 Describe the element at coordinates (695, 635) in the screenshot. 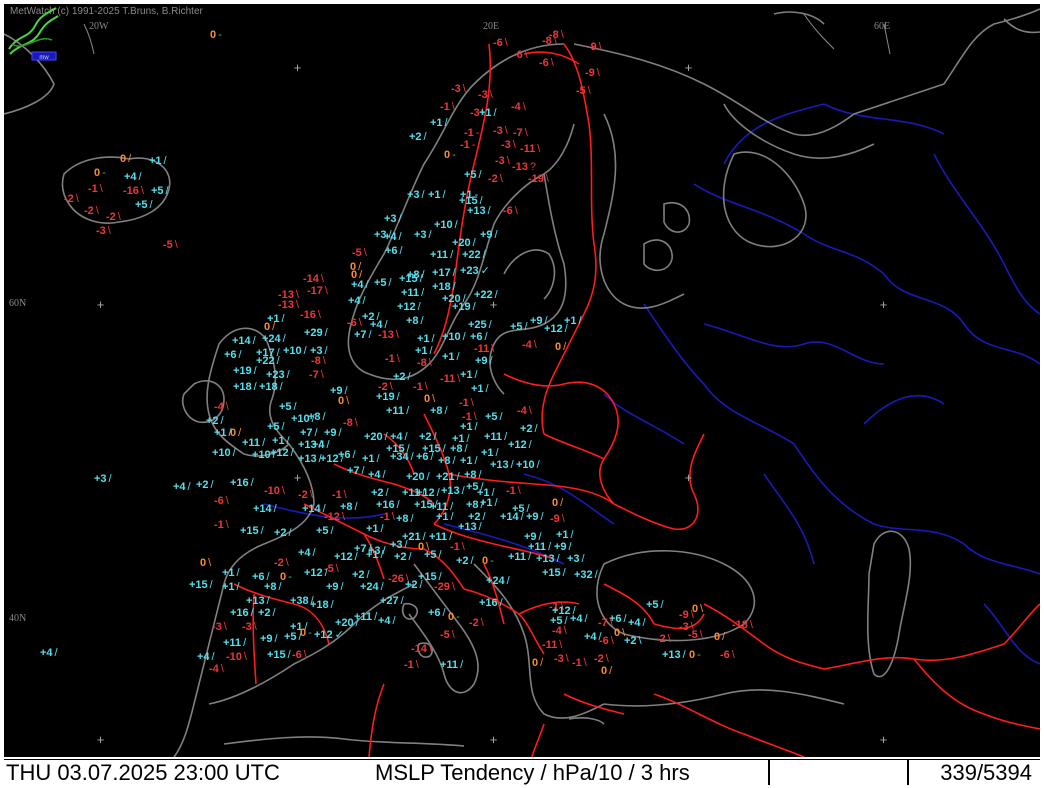

I see `station-marker: -5 \` at that location.